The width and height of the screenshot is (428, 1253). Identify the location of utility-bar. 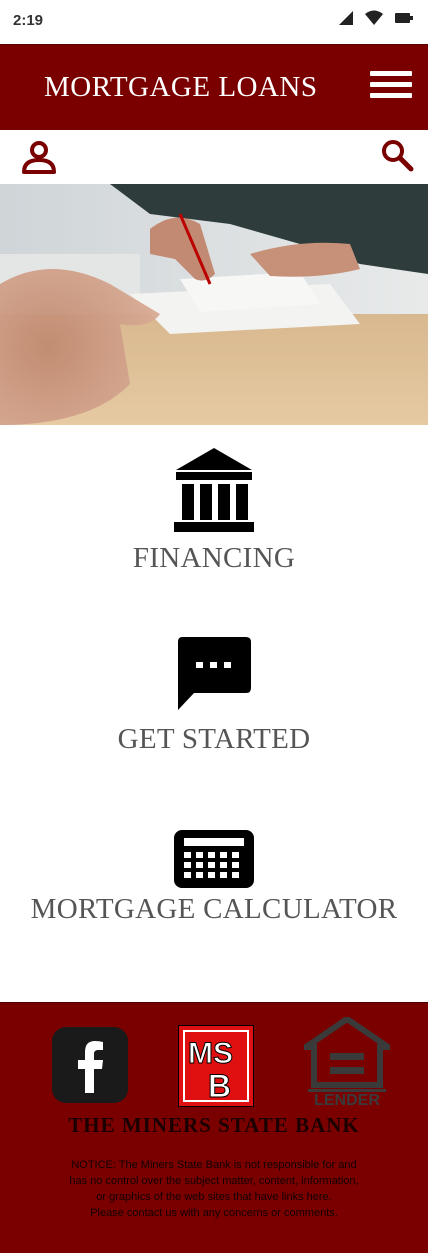
(214, 157).